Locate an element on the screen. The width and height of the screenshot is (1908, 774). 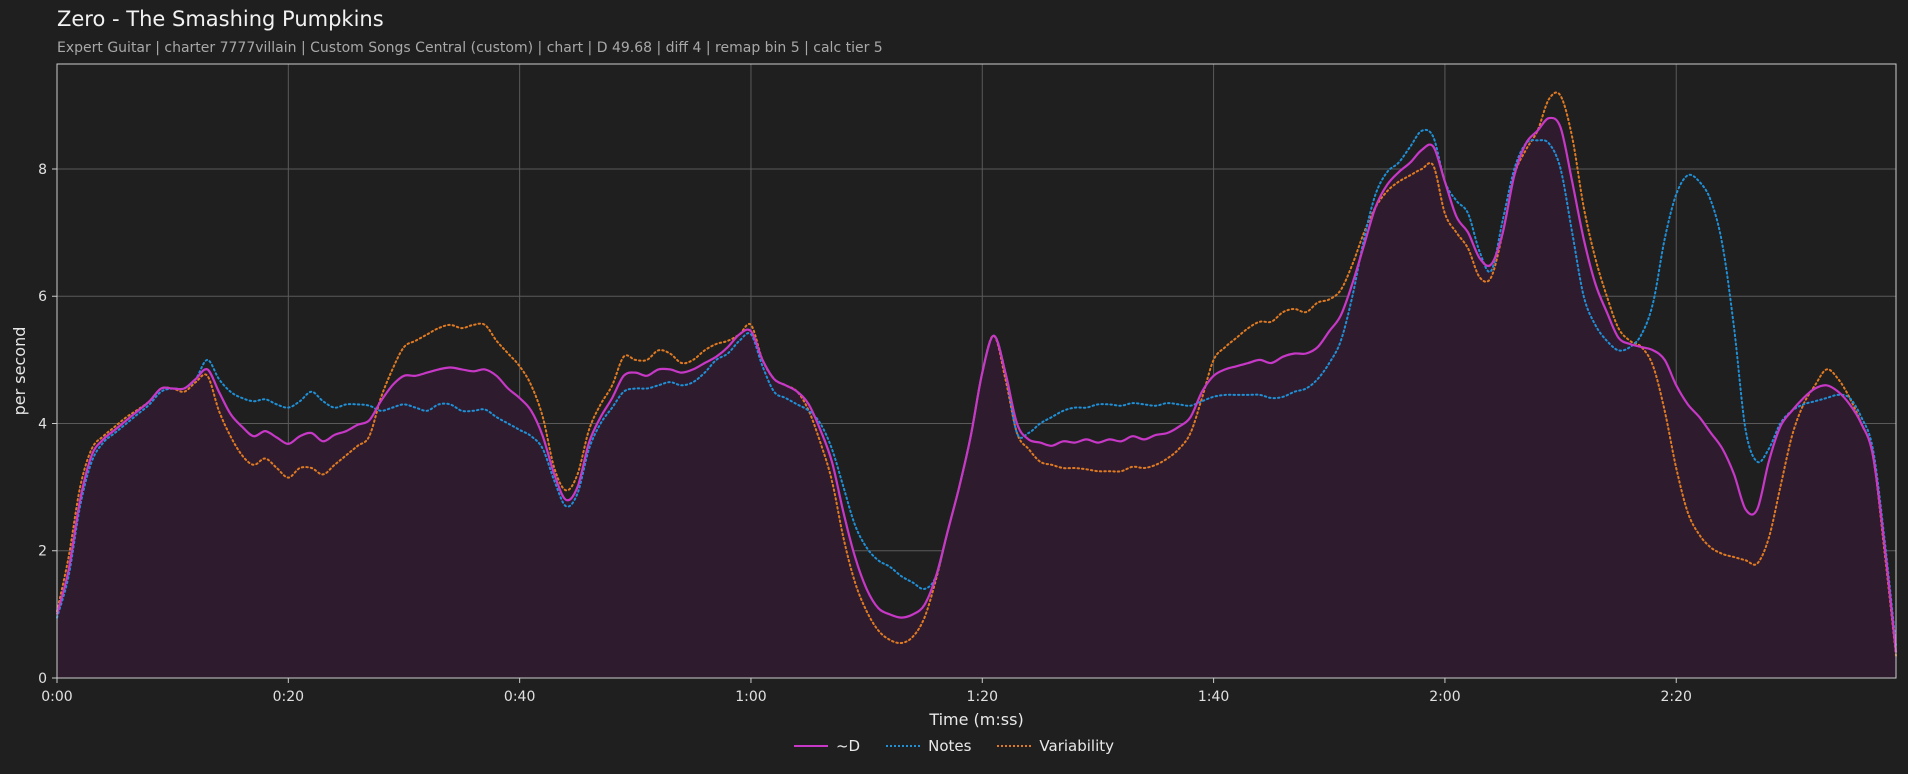
x-tick-label: 0:20 is located at coordinates (288, 697).